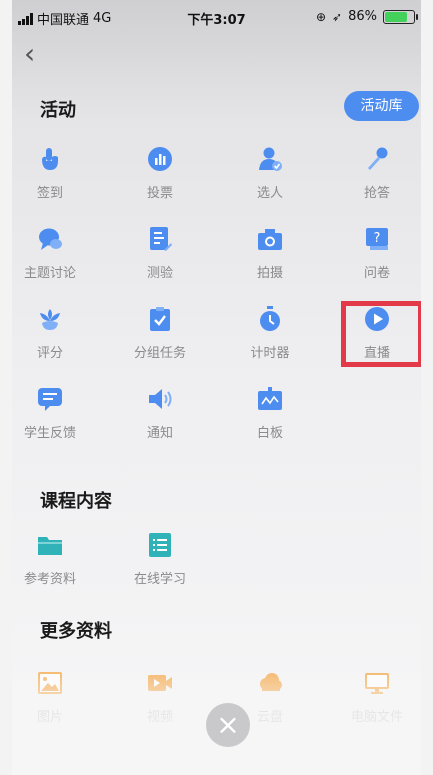  I want to click on battery-icon, so click(400, 16).